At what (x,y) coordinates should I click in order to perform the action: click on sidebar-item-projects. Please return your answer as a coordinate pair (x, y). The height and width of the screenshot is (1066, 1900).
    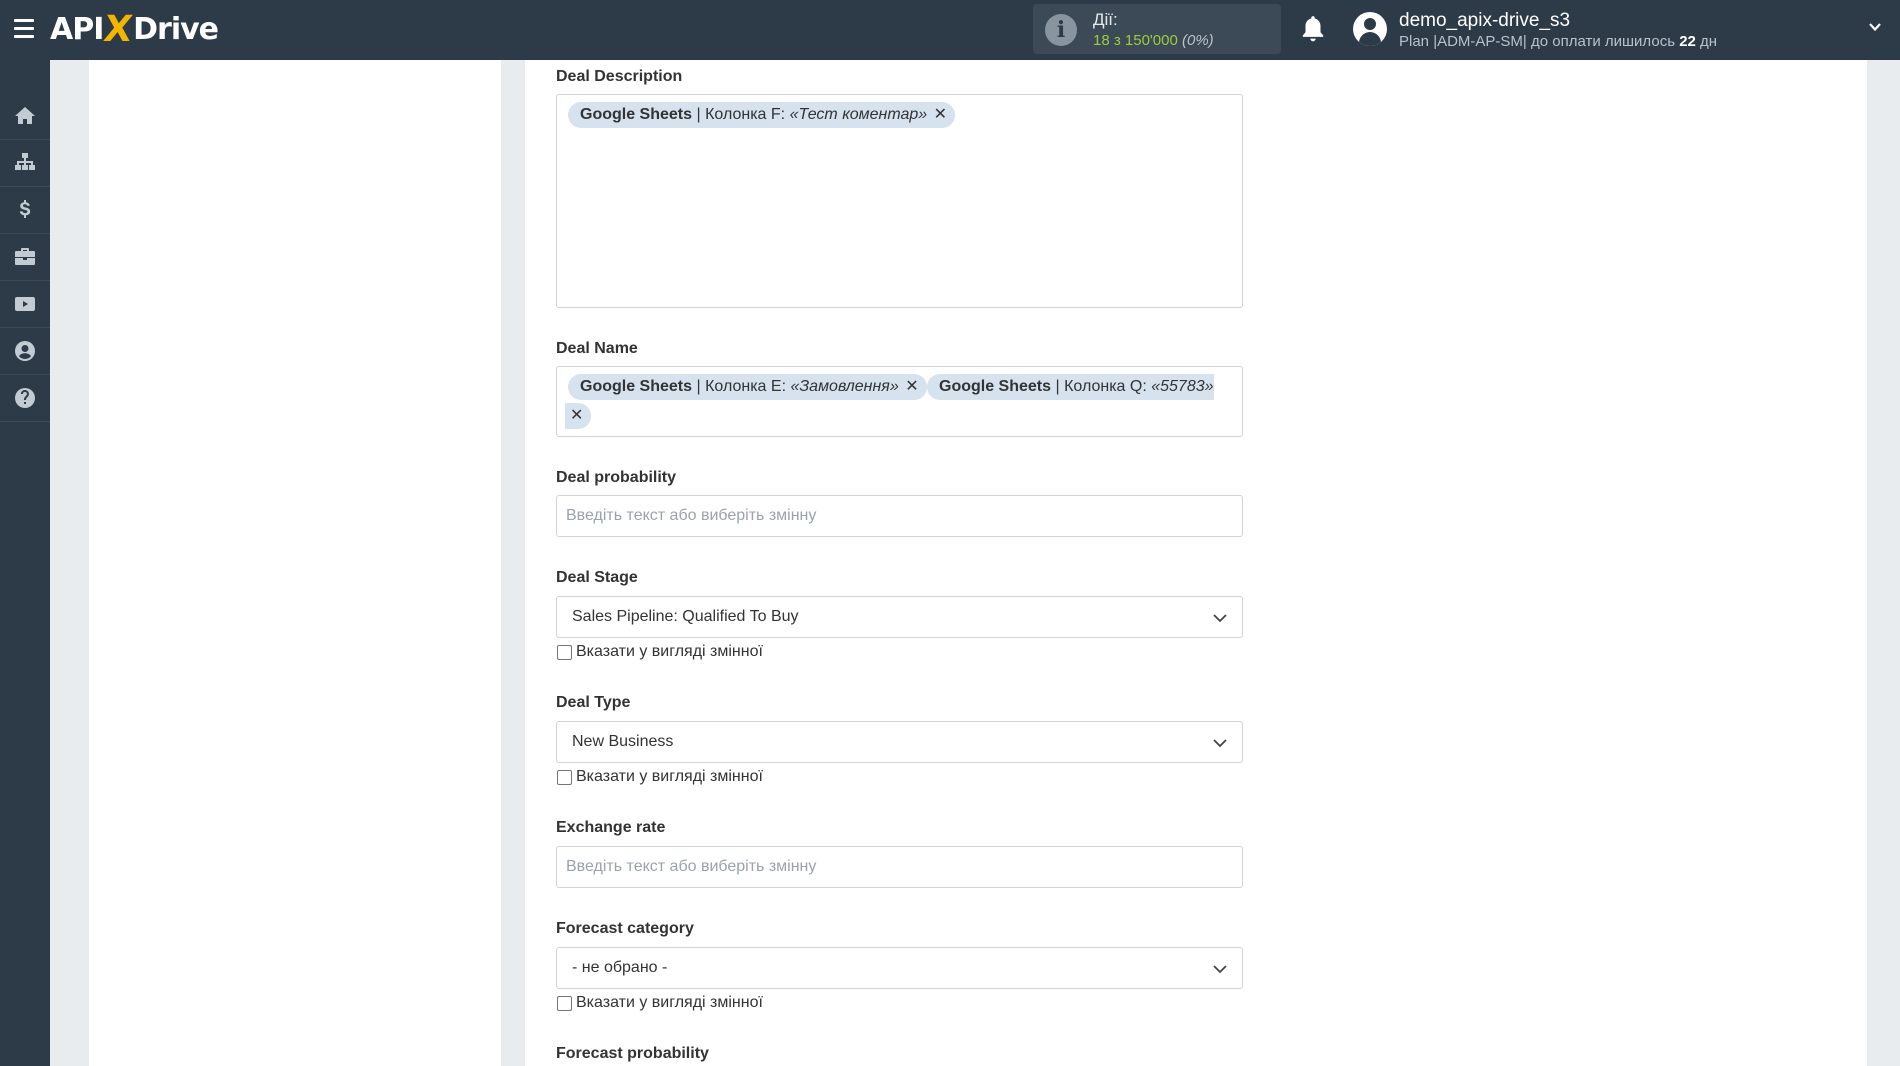
    Looking at the image, I should click on (25, 257).